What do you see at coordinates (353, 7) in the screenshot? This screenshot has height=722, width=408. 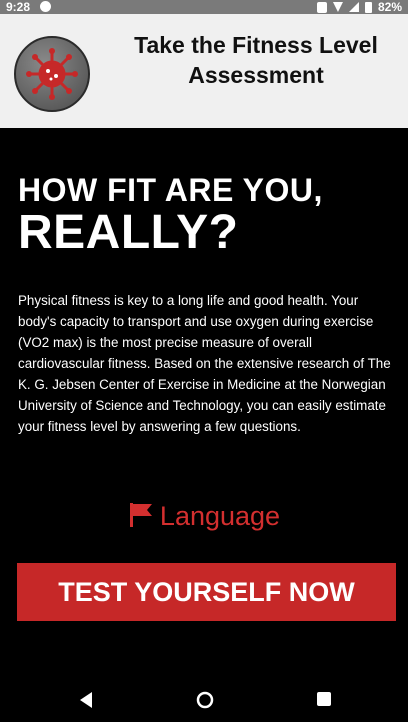 I see `signal-icon` at bounding box center [353, 7].